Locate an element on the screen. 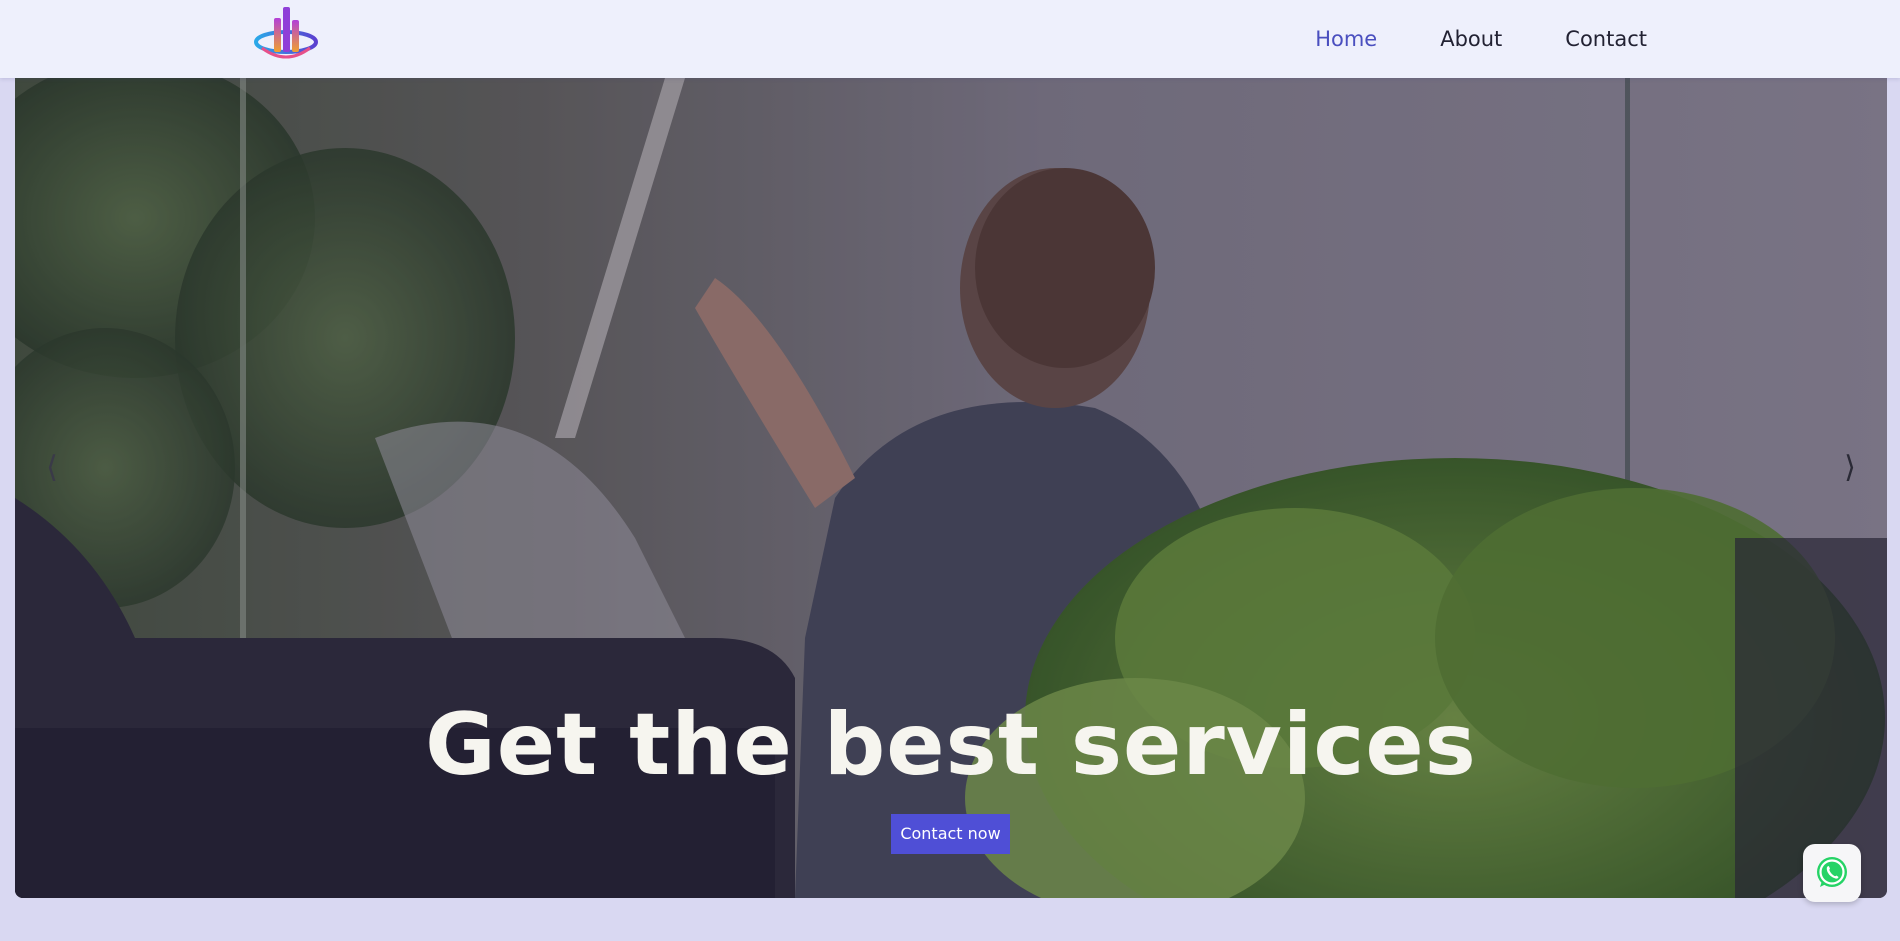 The height and width of the screenshot is (941, 1900). whatsapp-icon is located at coordinates (1832, 872).